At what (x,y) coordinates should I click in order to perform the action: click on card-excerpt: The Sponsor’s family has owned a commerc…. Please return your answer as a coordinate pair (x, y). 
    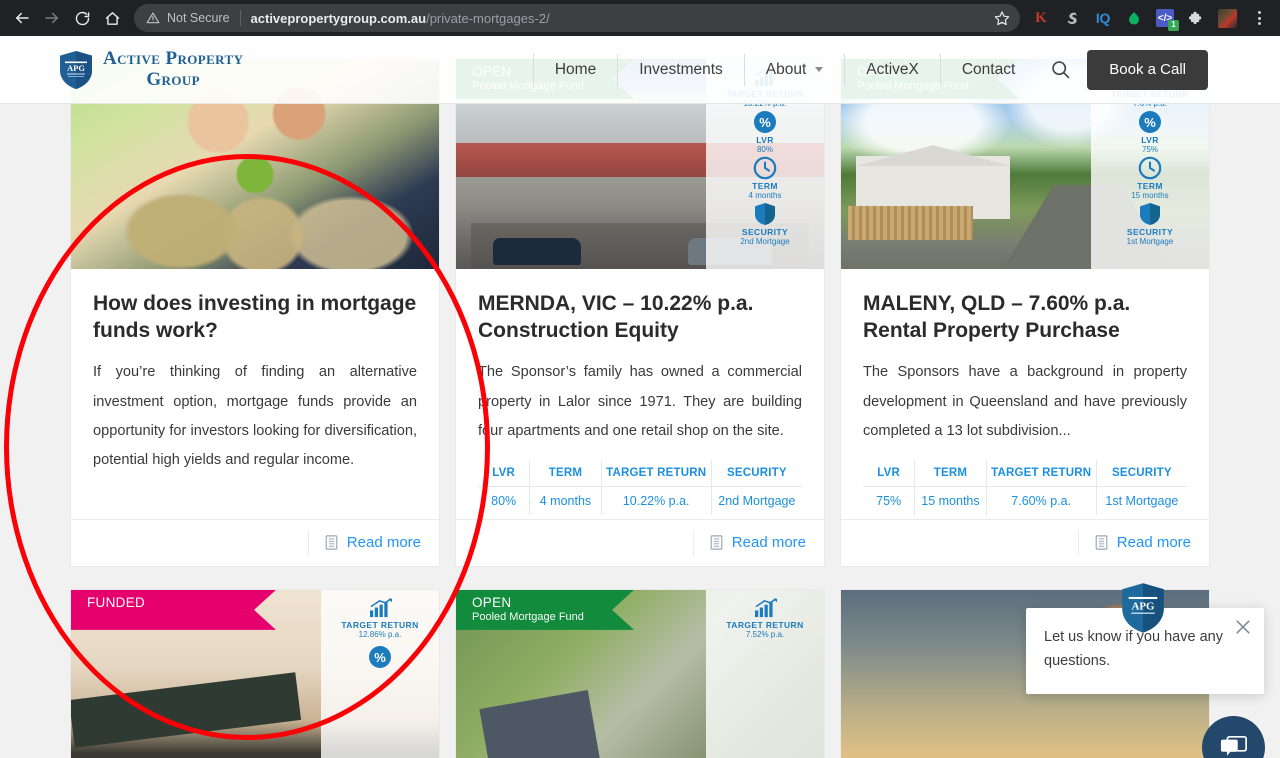
    Looking at the image, I should click on (640, 401).